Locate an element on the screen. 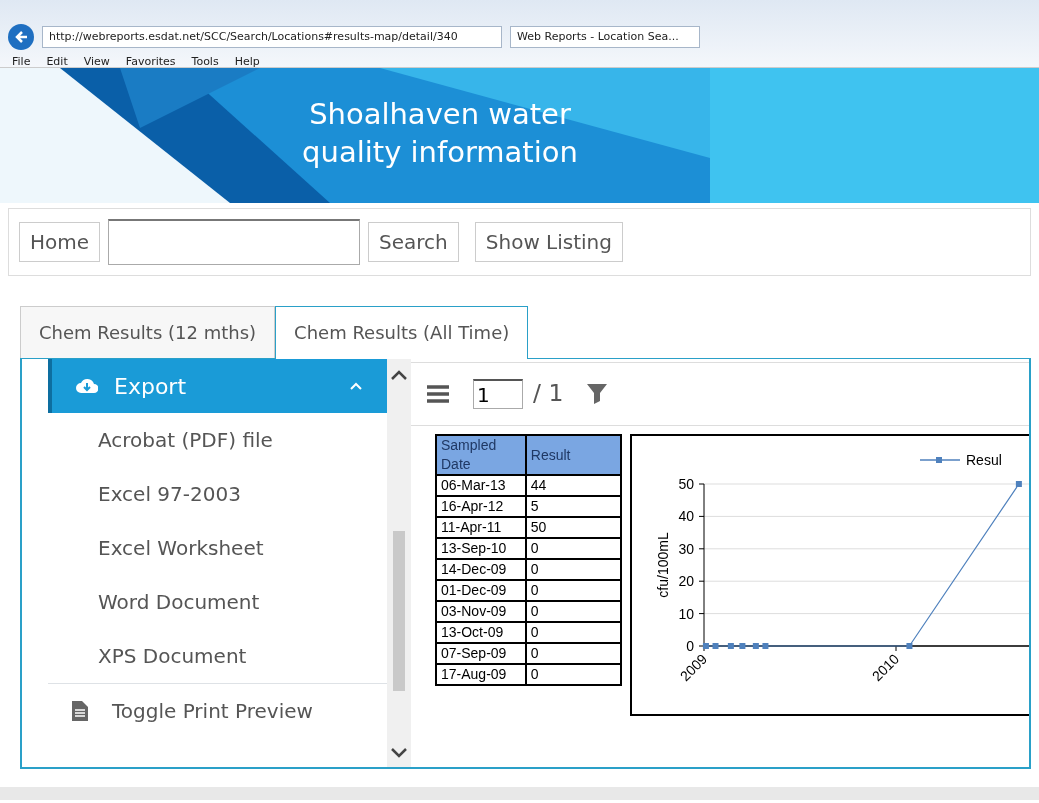 The height and width of the screenshot is (803, 1039). caret-icon is located at coordinates (356, 386).